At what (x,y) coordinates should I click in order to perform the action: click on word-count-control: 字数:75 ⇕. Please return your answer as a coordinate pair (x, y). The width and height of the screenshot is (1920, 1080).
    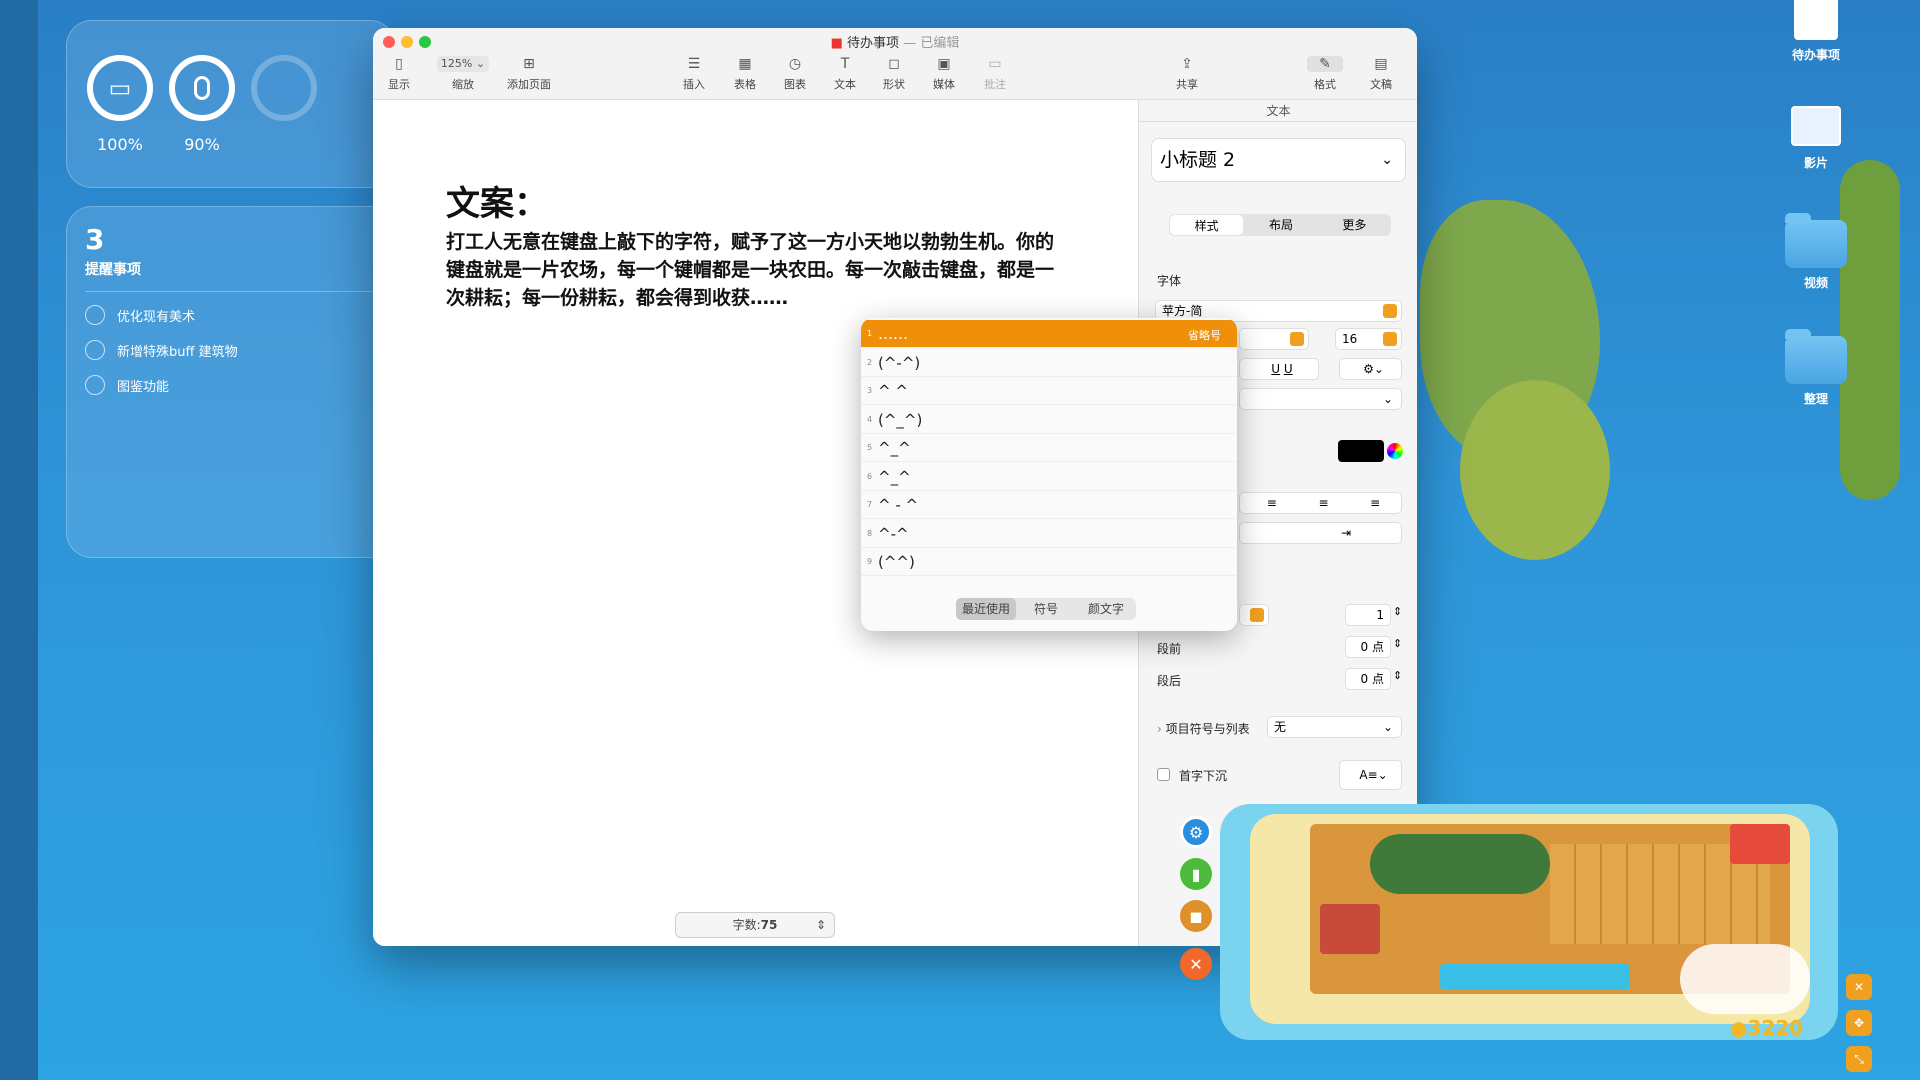
    Looking at the image, I should click on (755, 925).